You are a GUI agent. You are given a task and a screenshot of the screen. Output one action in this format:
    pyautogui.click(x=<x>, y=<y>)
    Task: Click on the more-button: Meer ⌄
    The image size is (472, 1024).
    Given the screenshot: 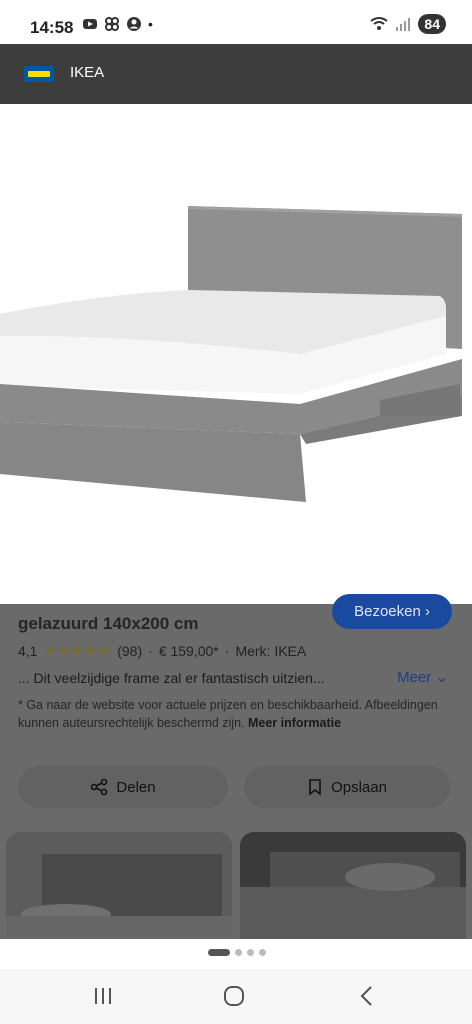 What is the action you would take?
    pyautogui.click(x=422, y=677)
    